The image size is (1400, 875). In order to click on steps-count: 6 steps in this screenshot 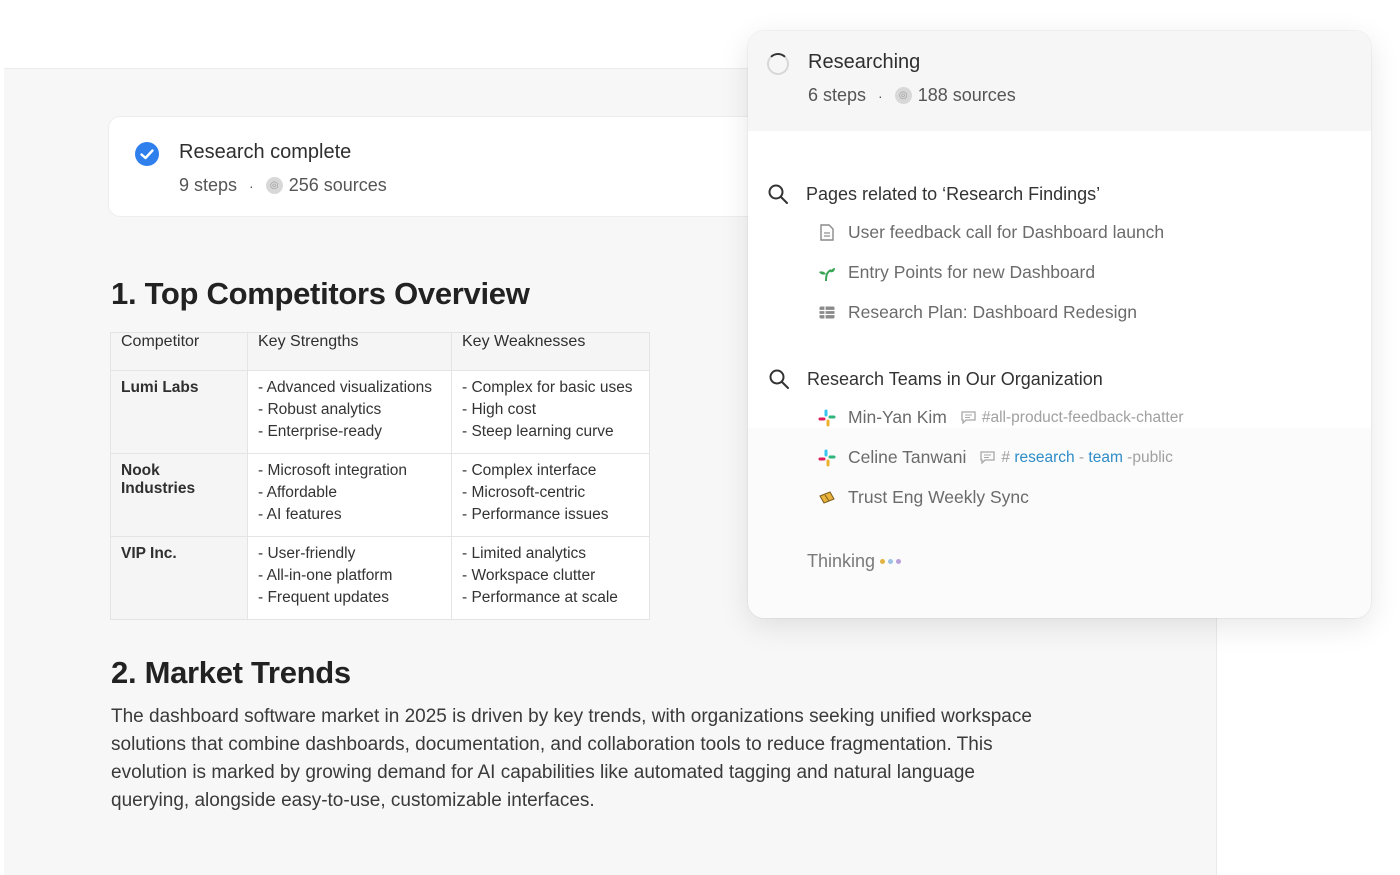, I will do `click(837, 95)`.